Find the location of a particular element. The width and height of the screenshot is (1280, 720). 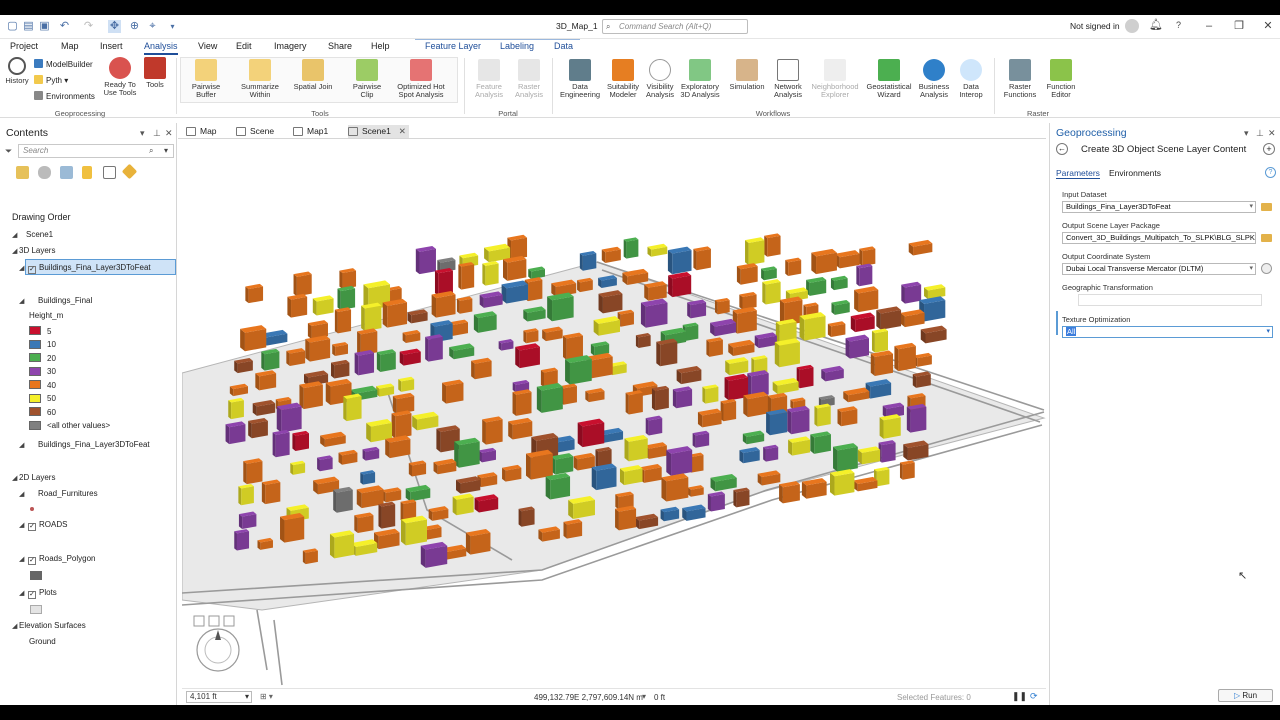

function-editor-button: Function Editor is located at coordinates (1061, 79).